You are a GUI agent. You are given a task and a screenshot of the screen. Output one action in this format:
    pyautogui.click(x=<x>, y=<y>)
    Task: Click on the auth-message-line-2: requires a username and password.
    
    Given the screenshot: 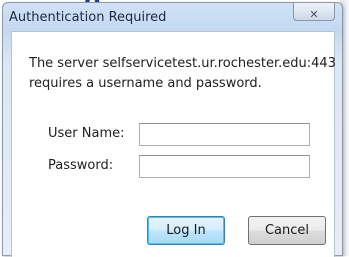 What is the action you would take?
    pyautogui.click(x=145, y=83)
    